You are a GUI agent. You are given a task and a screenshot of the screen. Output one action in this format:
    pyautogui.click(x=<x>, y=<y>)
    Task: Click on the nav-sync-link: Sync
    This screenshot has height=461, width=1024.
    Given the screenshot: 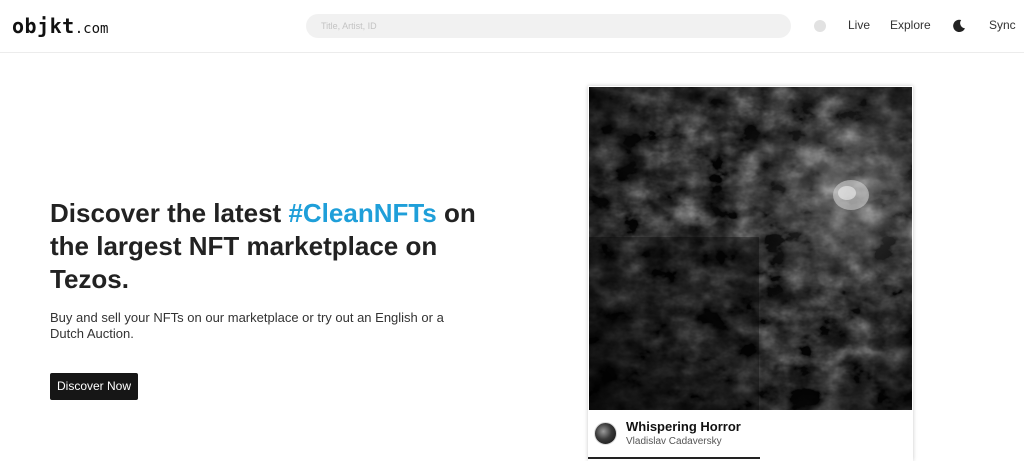 What is the action you would take?
    pyautogui.click(x=1002, y=25)
    